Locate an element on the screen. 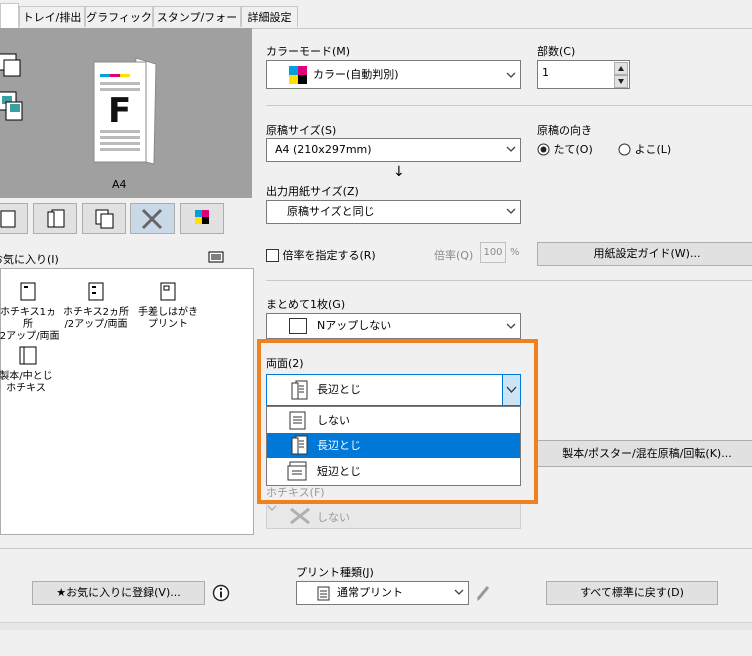 The width and height of the screenshot is (752, 656). collate-button is located at coordinates (104, 218).